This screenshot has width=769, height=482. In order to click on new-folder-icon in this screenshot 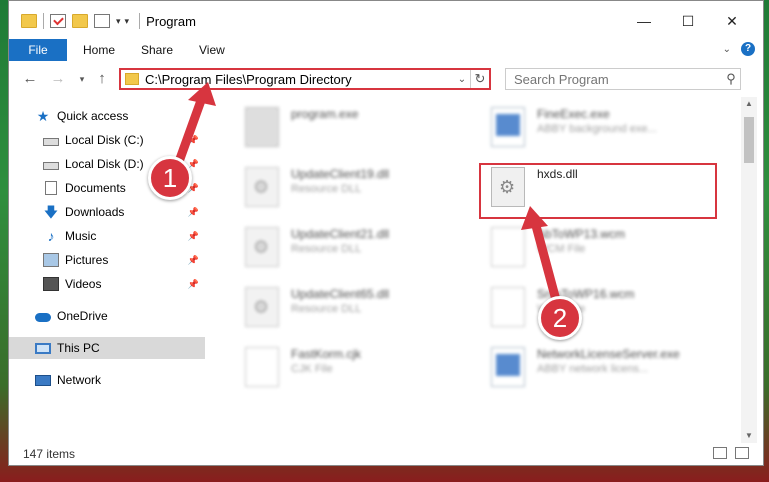, I will do `click(80, 21)`.